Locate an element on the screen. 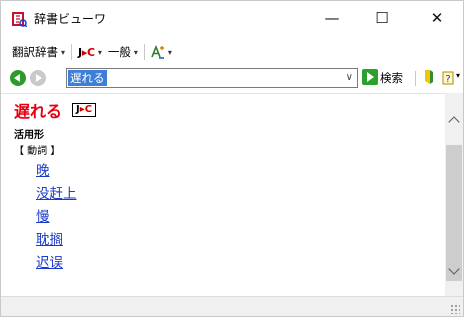 The image size is (464, 317). scroll-down-icon is located at coordinates (454, 271).